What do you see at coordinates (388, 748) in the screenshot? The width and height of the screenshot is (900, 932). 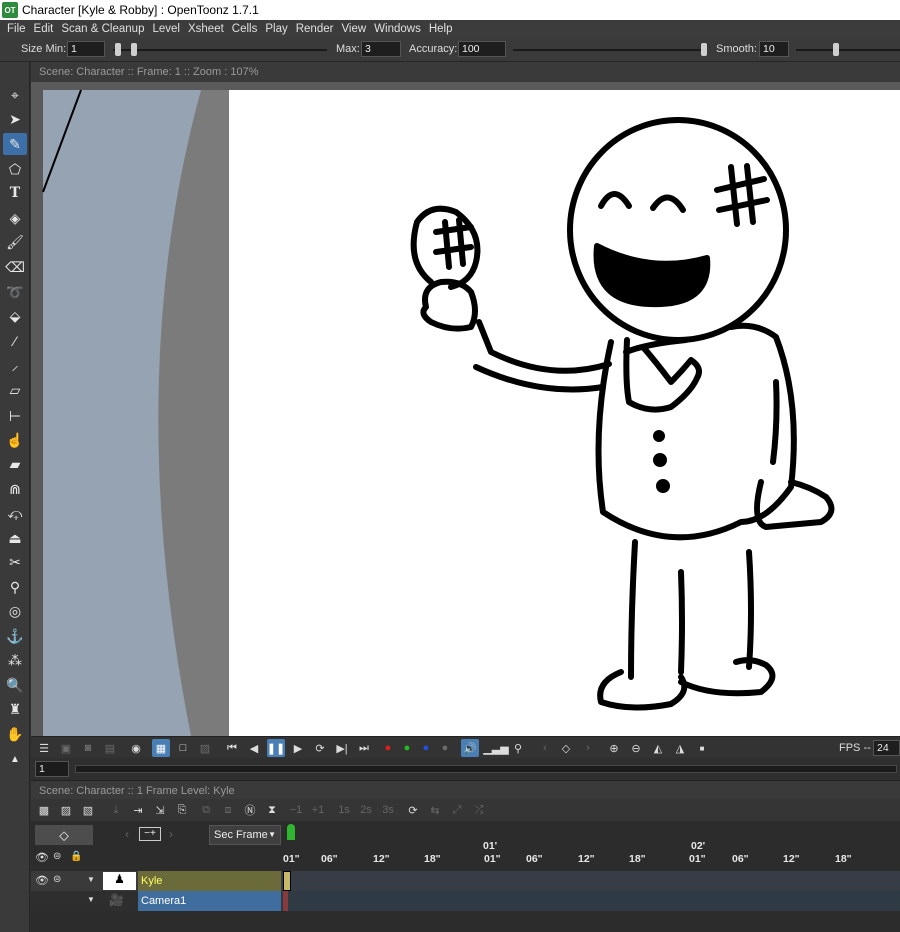 I see `red-channel-icon: ●` at bounding box center [388, 748].